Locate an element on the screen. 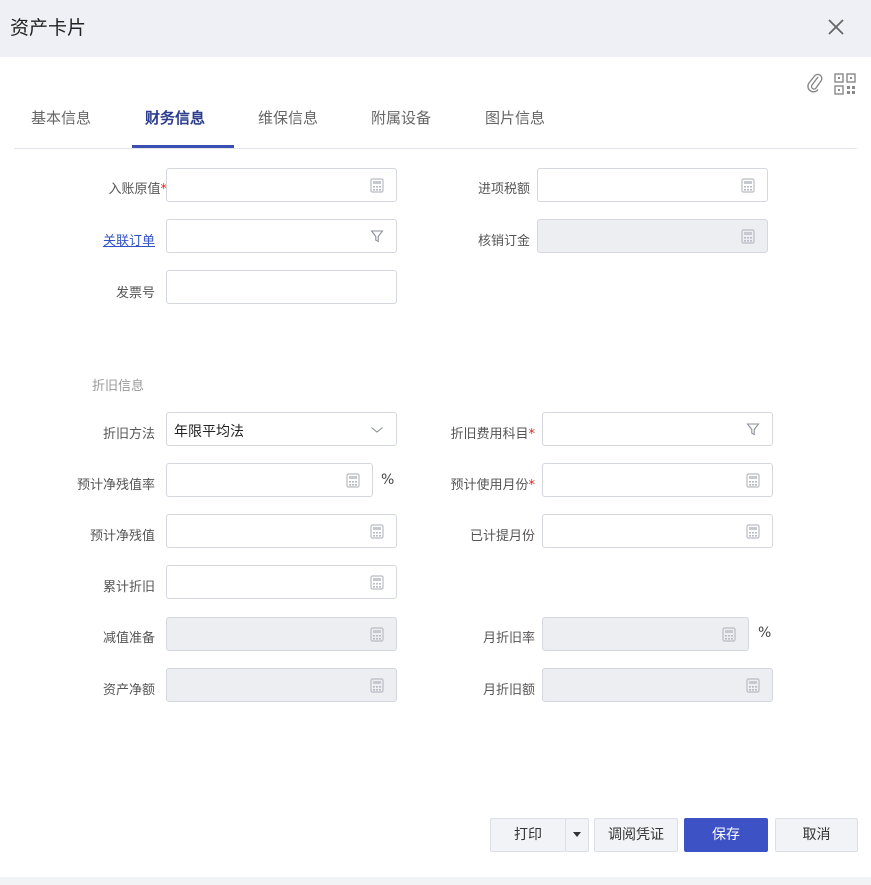  print-button: 打印 is located at coordinates (528, 835).